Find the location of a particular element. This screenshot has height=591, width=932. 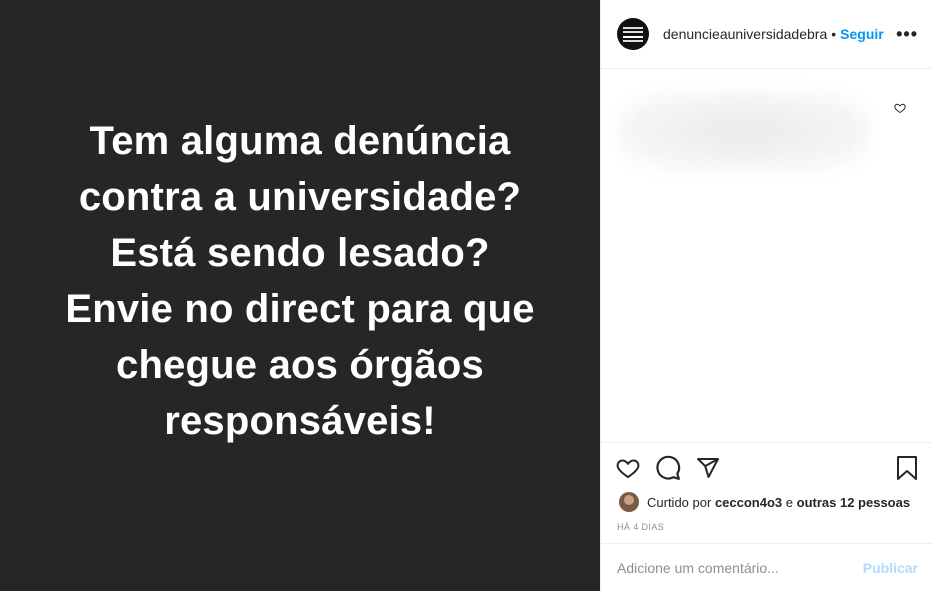

likes-others-link: outras 12 pessoas is located at coordinates (853, 502).